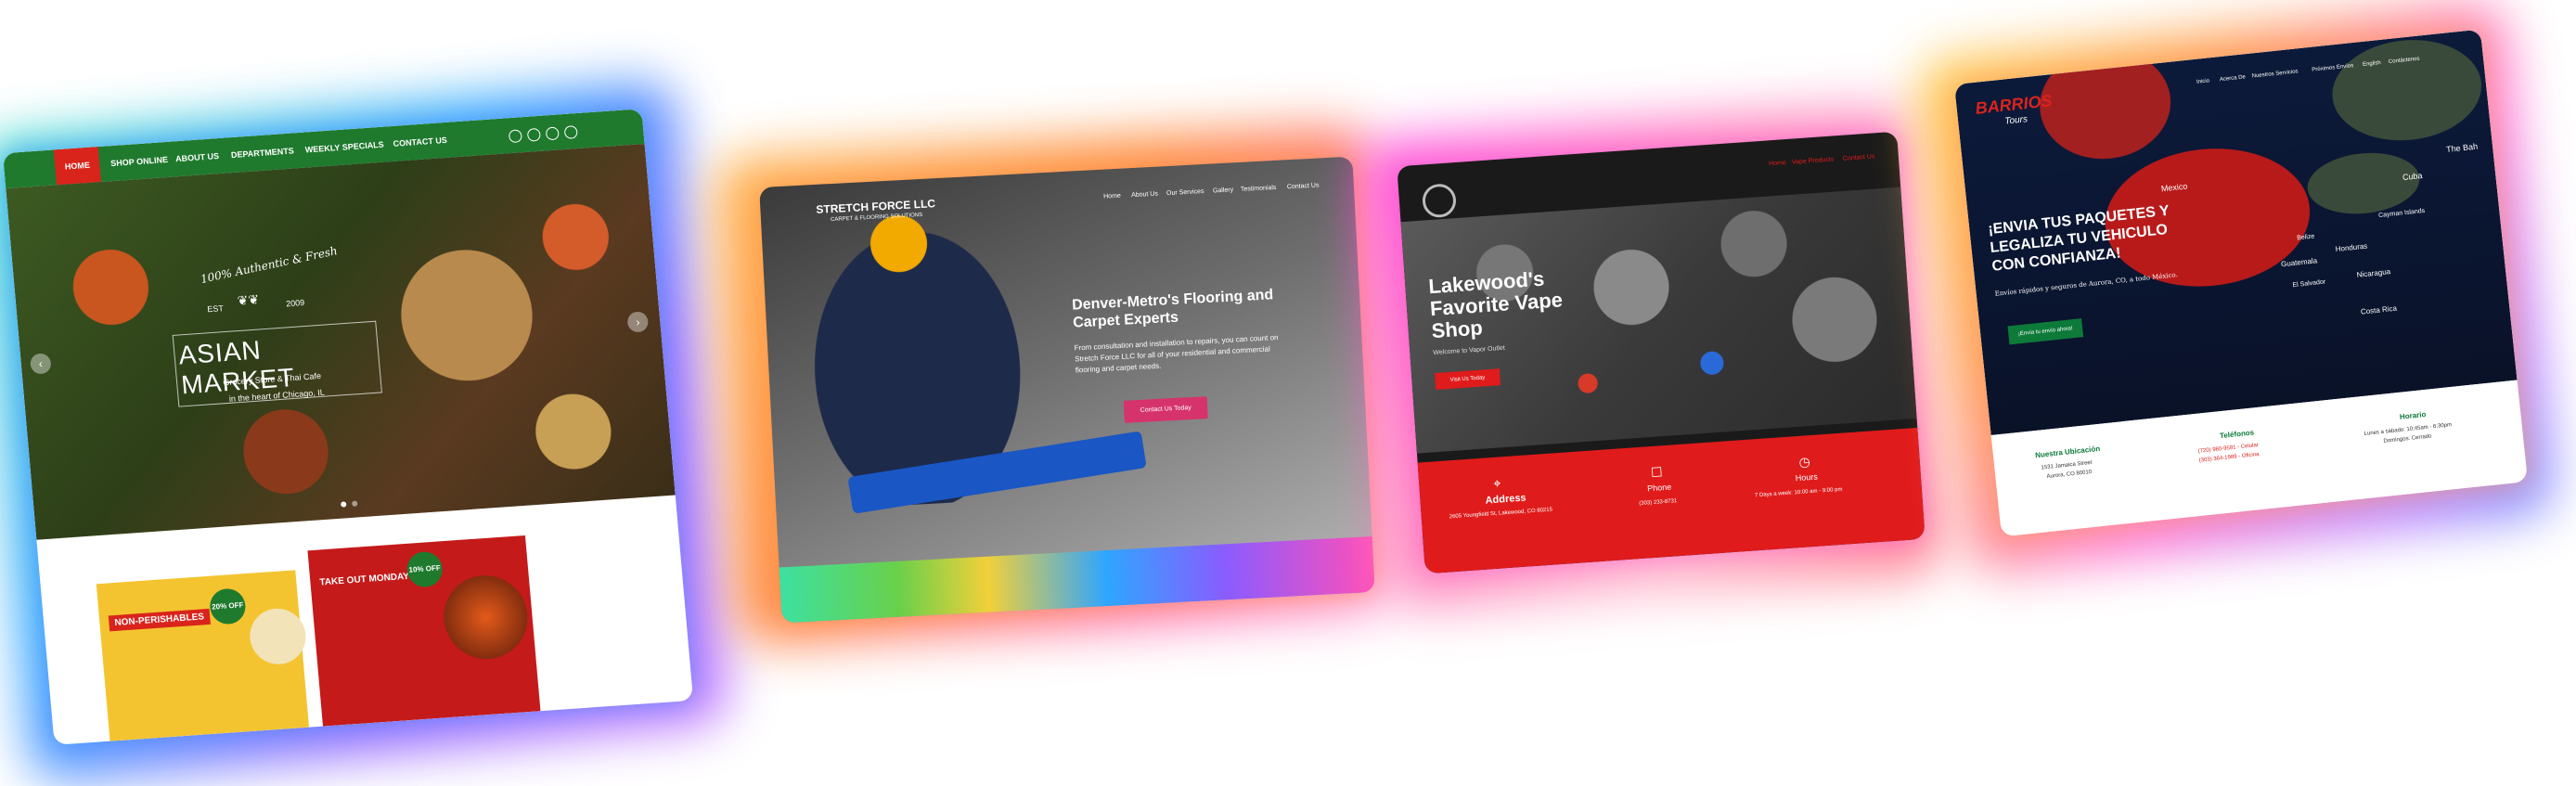  I want to click on phones-line2: (303) 364-1989 - Oficina, so click(2229, 458).